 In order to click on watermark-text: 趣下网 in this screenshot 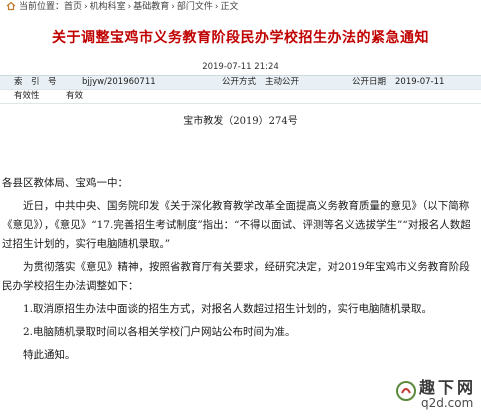, I will do `click(448, 387)`.